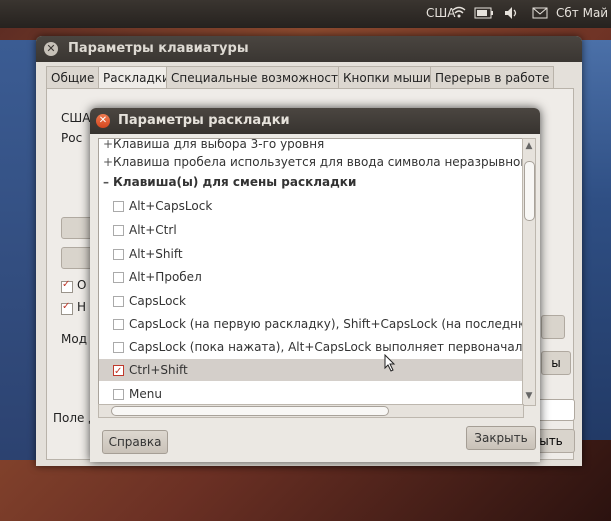 Image resolution: width=611 pixels, height=521 pixels. I want to click on mail-icon, so click(540, 14).